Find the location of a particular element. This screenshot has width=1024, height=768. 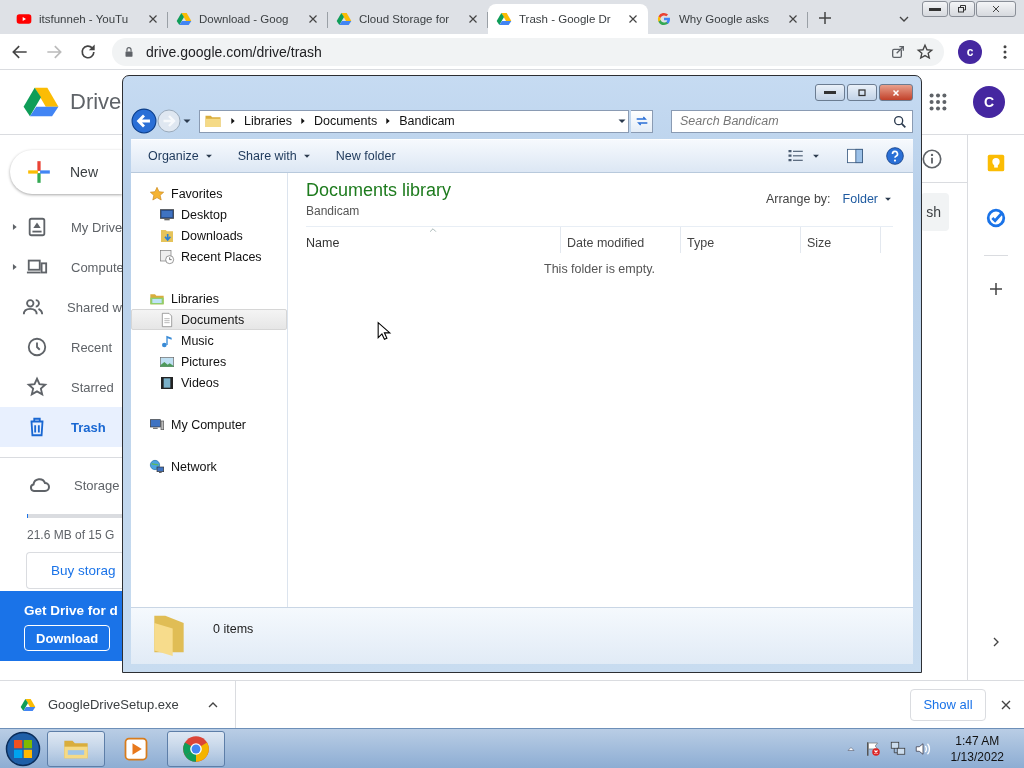

empty-message: This folder is empty. is located at coordinates (599, 269).